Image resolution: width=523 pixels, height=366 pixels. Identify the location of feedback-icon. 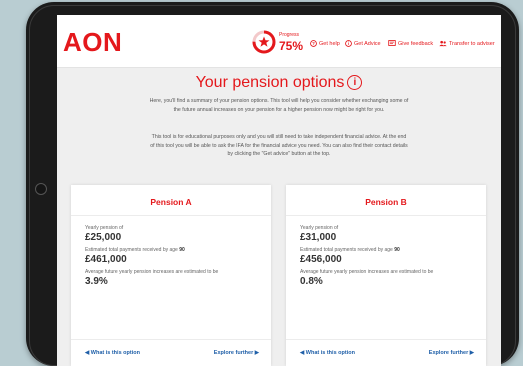
(392, 43).